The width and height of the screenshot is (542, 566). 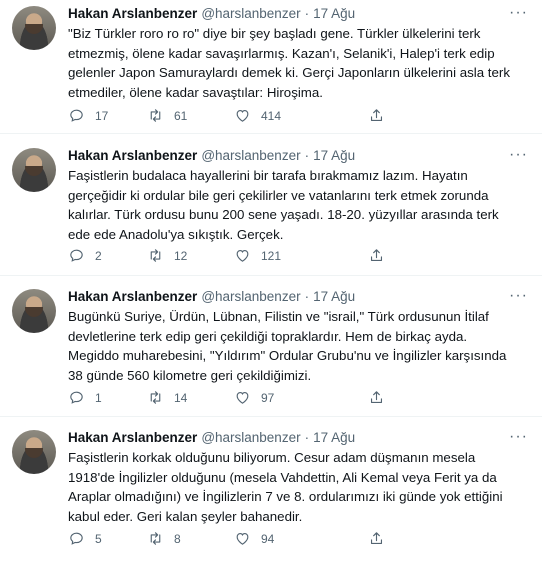 I want to click on retweet-button: 61, so click(x=167, y=115).